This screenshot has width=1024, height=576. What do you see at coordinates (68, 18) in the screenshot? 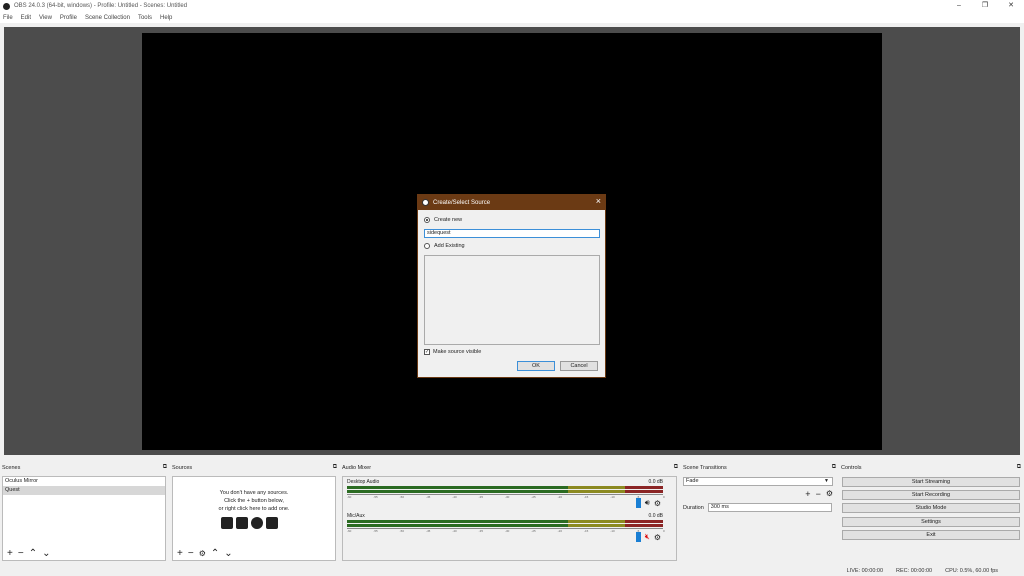
I see `menu-profile: Profile` at bounding box center [68, 18].